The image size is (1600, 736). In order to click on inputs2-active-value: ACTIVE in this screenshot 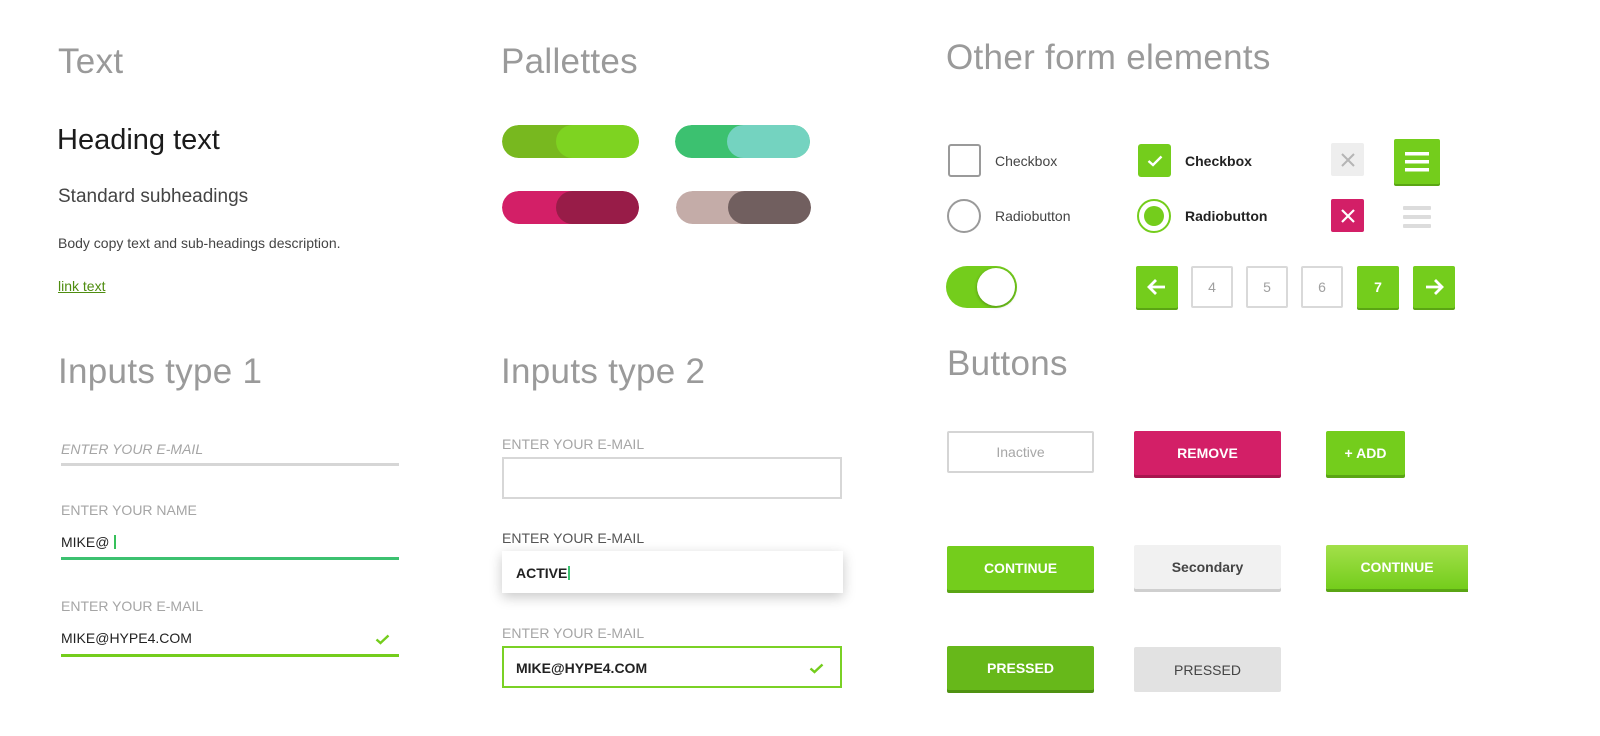, I will do `click(542, 573)`.